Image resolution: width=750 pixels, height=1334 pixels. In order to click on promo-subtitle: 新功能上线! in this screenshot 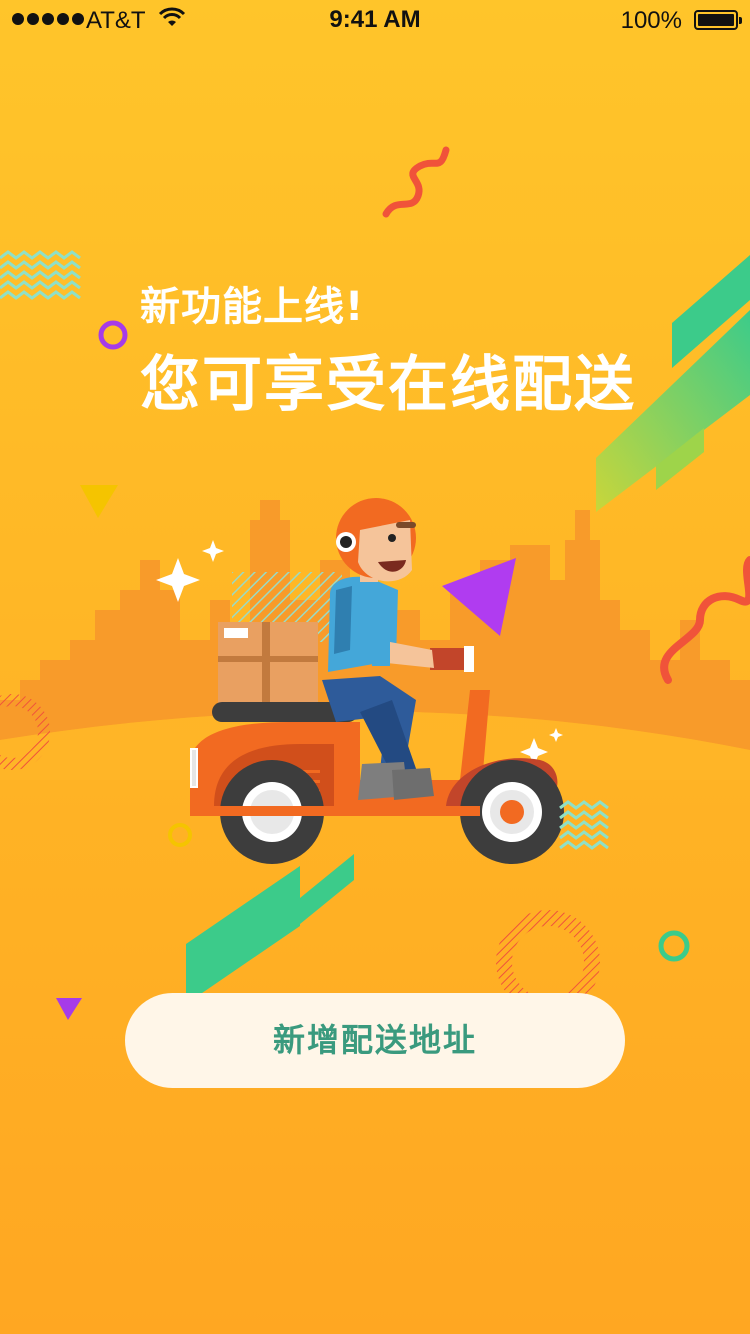, I will do `click(252, 307)`.